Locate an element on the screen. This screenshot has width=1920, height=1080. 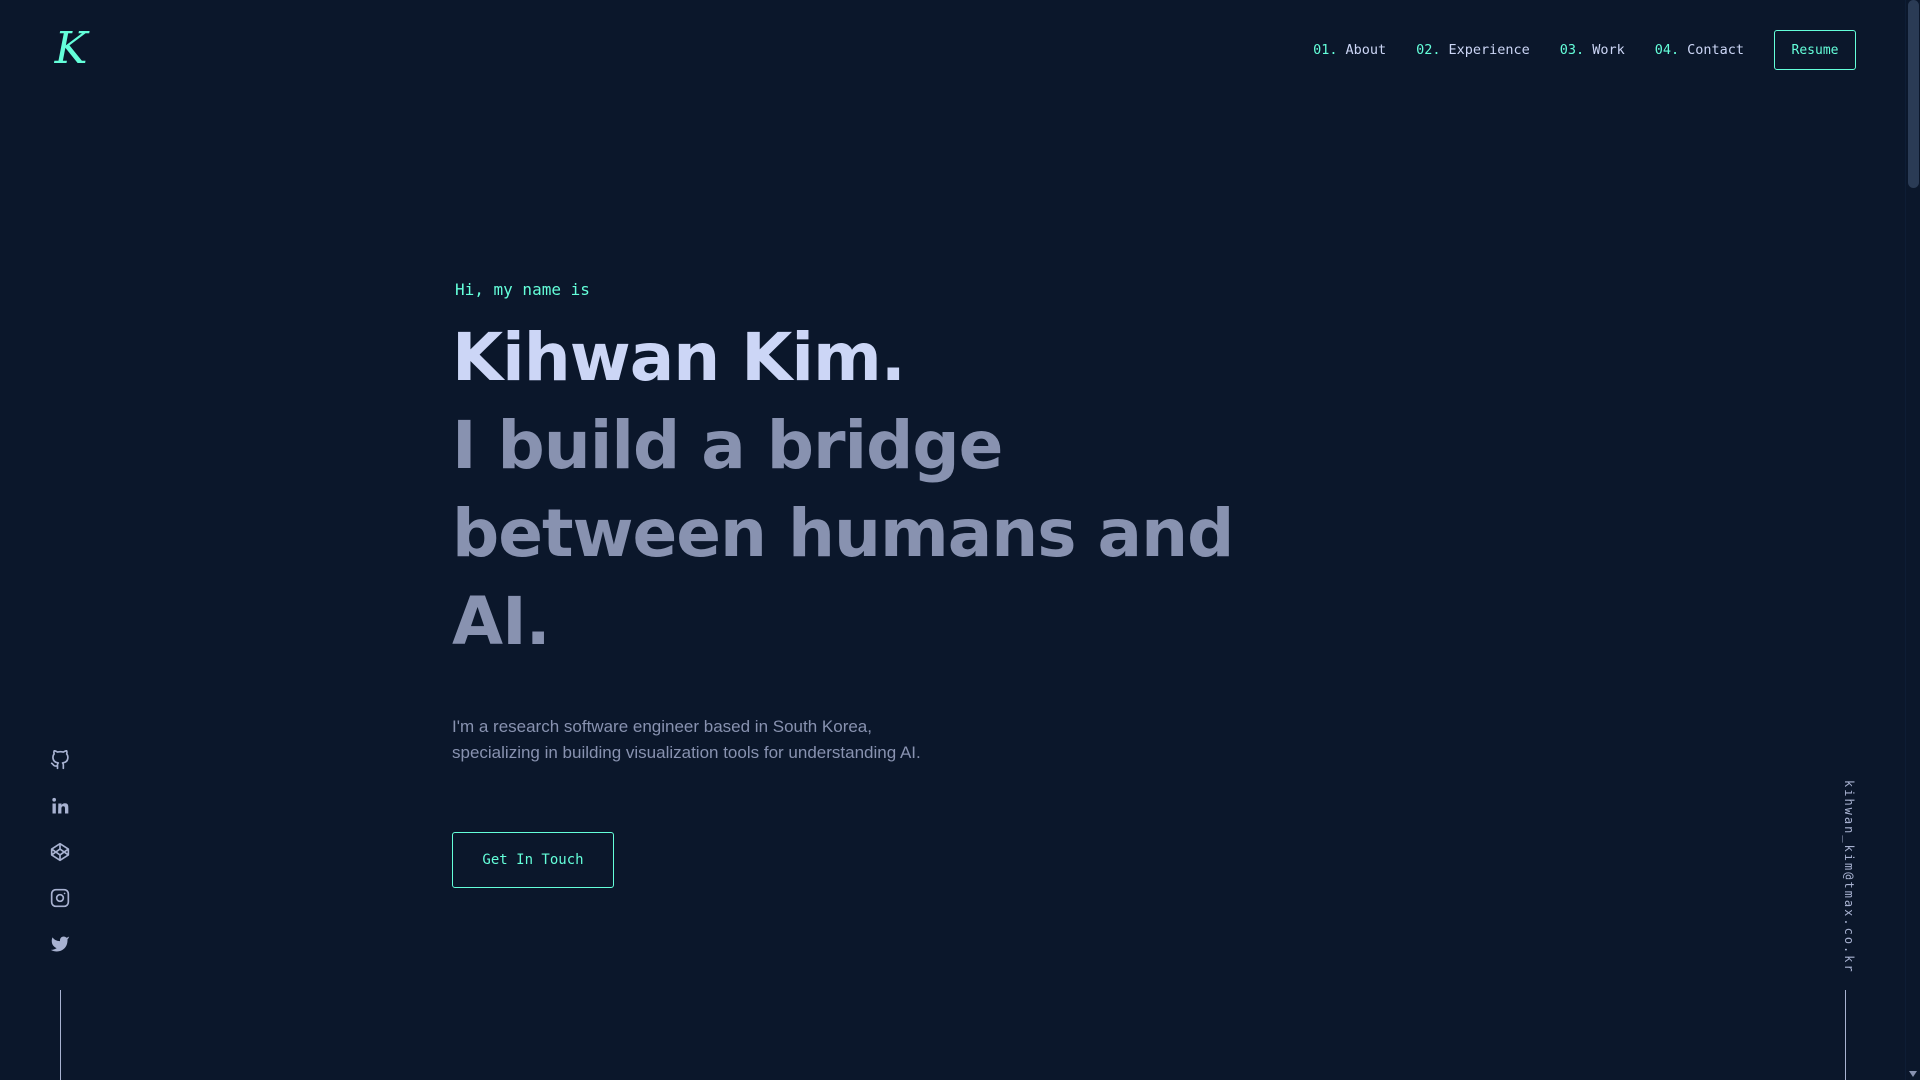
nav-item-work: 03. Work is located at coordinates (1592, 50).